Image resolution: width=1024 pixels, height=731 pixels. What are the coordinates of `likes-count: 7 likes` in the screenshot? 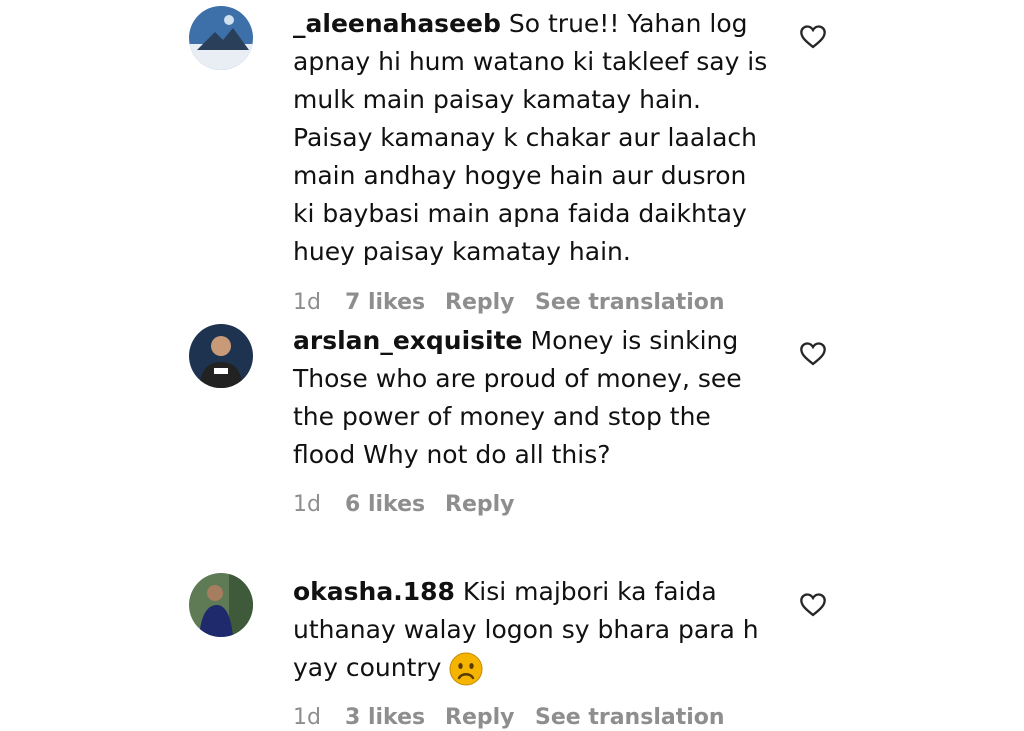 It's located at (395, 302).